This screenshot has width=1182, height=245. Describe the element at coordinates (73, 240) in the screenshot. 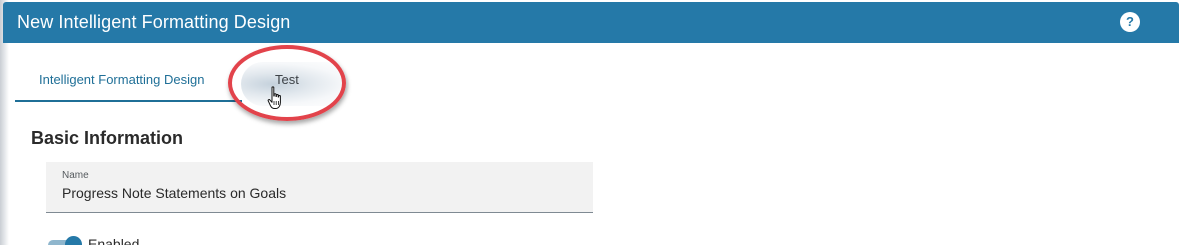

I see `toggle-thumb` at that location.